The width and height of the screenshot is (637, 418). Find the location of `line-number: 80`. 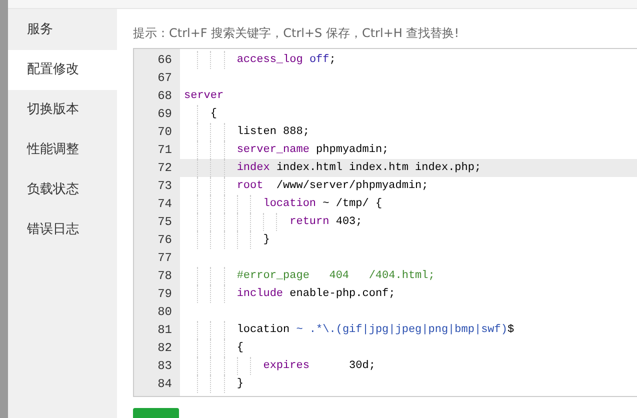

line-number: 80 is located at coordinates (164, 312).